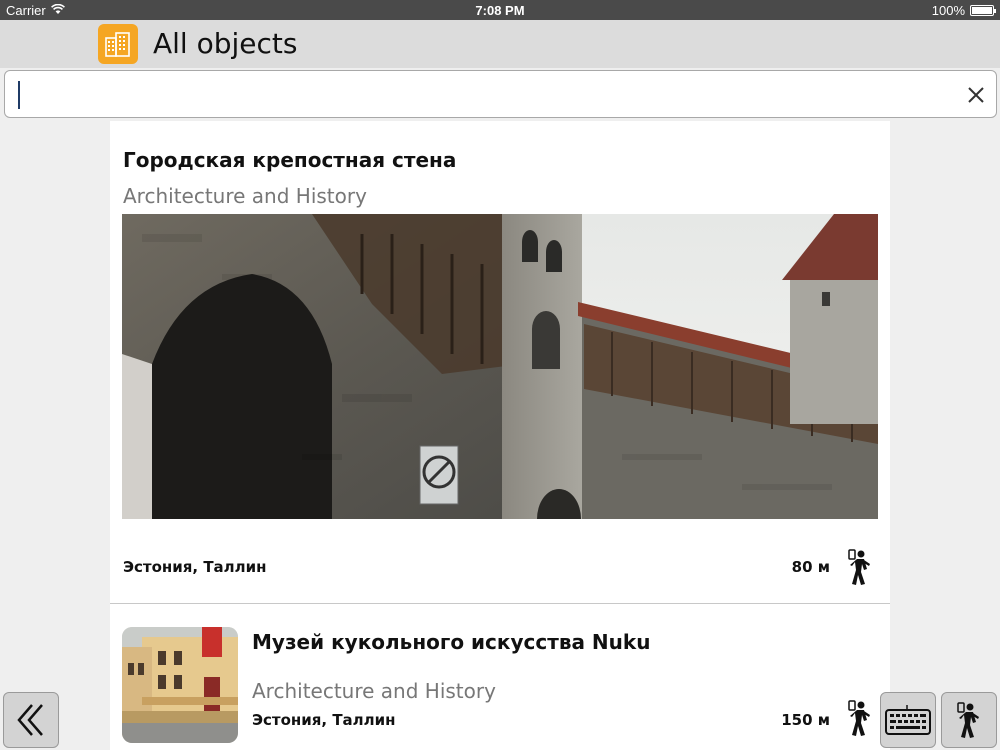  I want to click on close-icon, so click(976, 95).